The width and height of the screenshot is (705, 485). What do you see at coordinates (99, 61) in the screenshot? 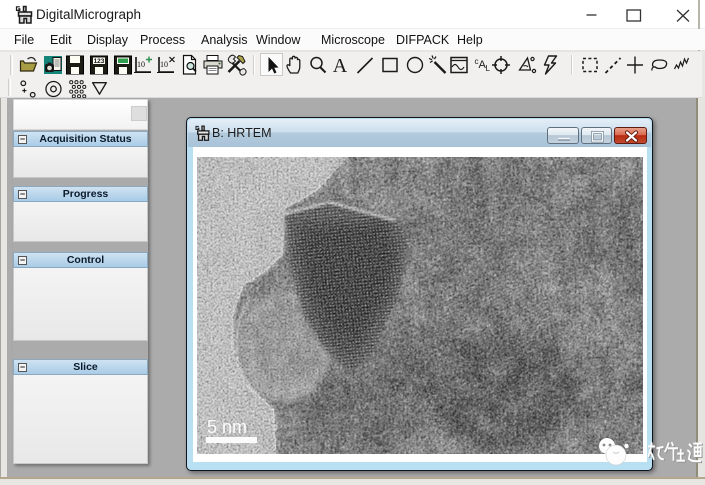
I see `svg-text: 123` at bounding box center [99, 61].